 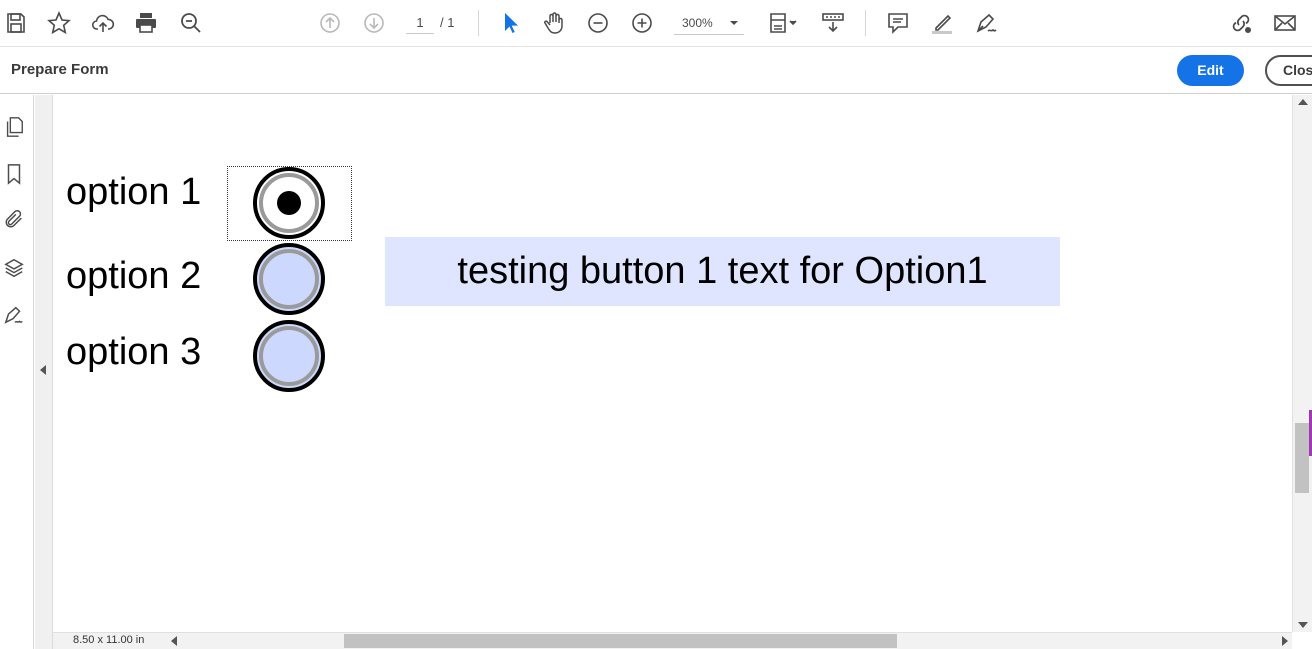 What do you see at coordinates (109, 640) in the screenshot?
I see `page-size-label: 8.50 x 11.00 in` at bounding box center [109, 640].